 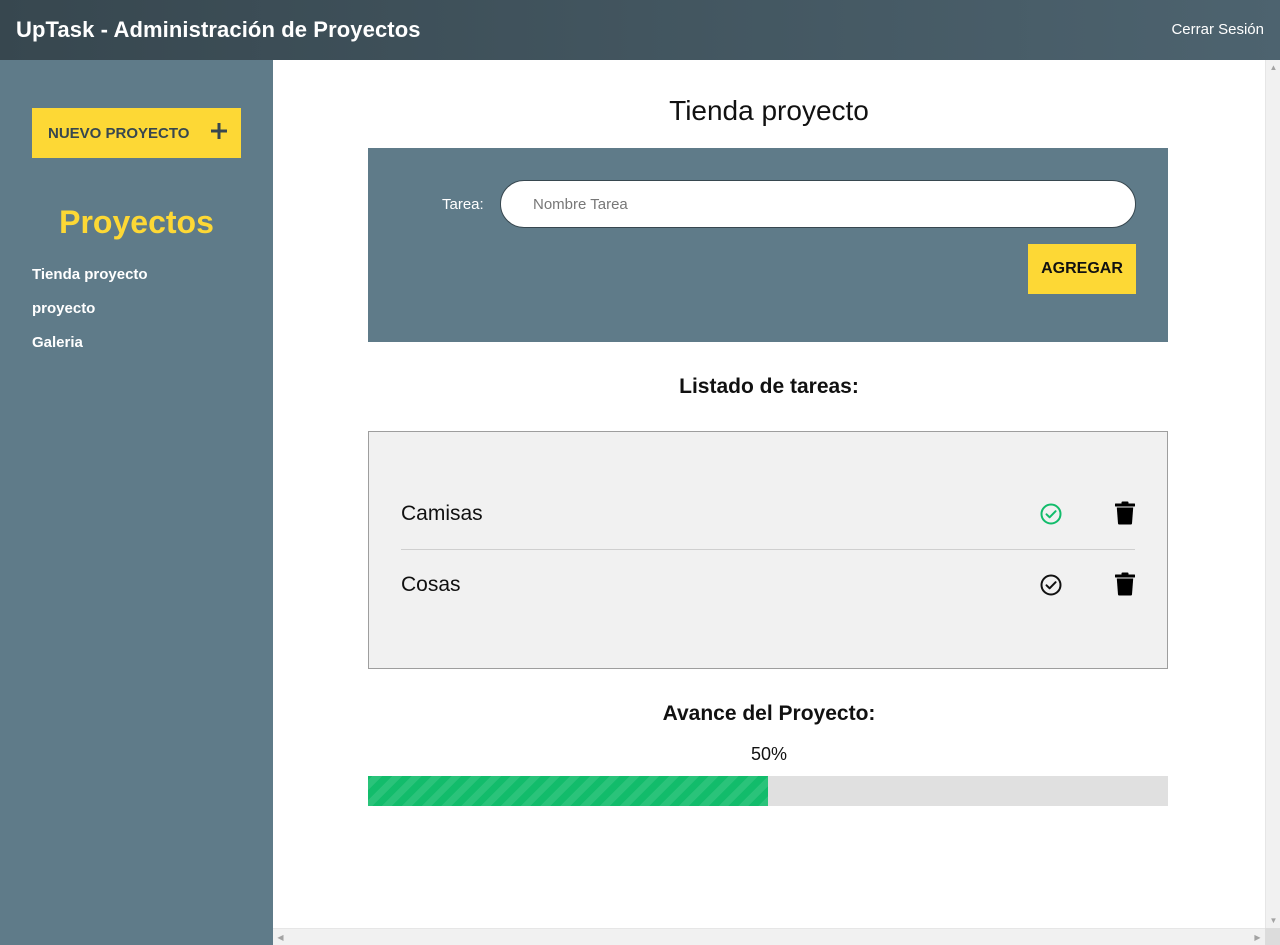 What do you see at coordinates (431, 584) in the screenshot?
I see `task-name: Cosas` at bounding box center [431, 584].